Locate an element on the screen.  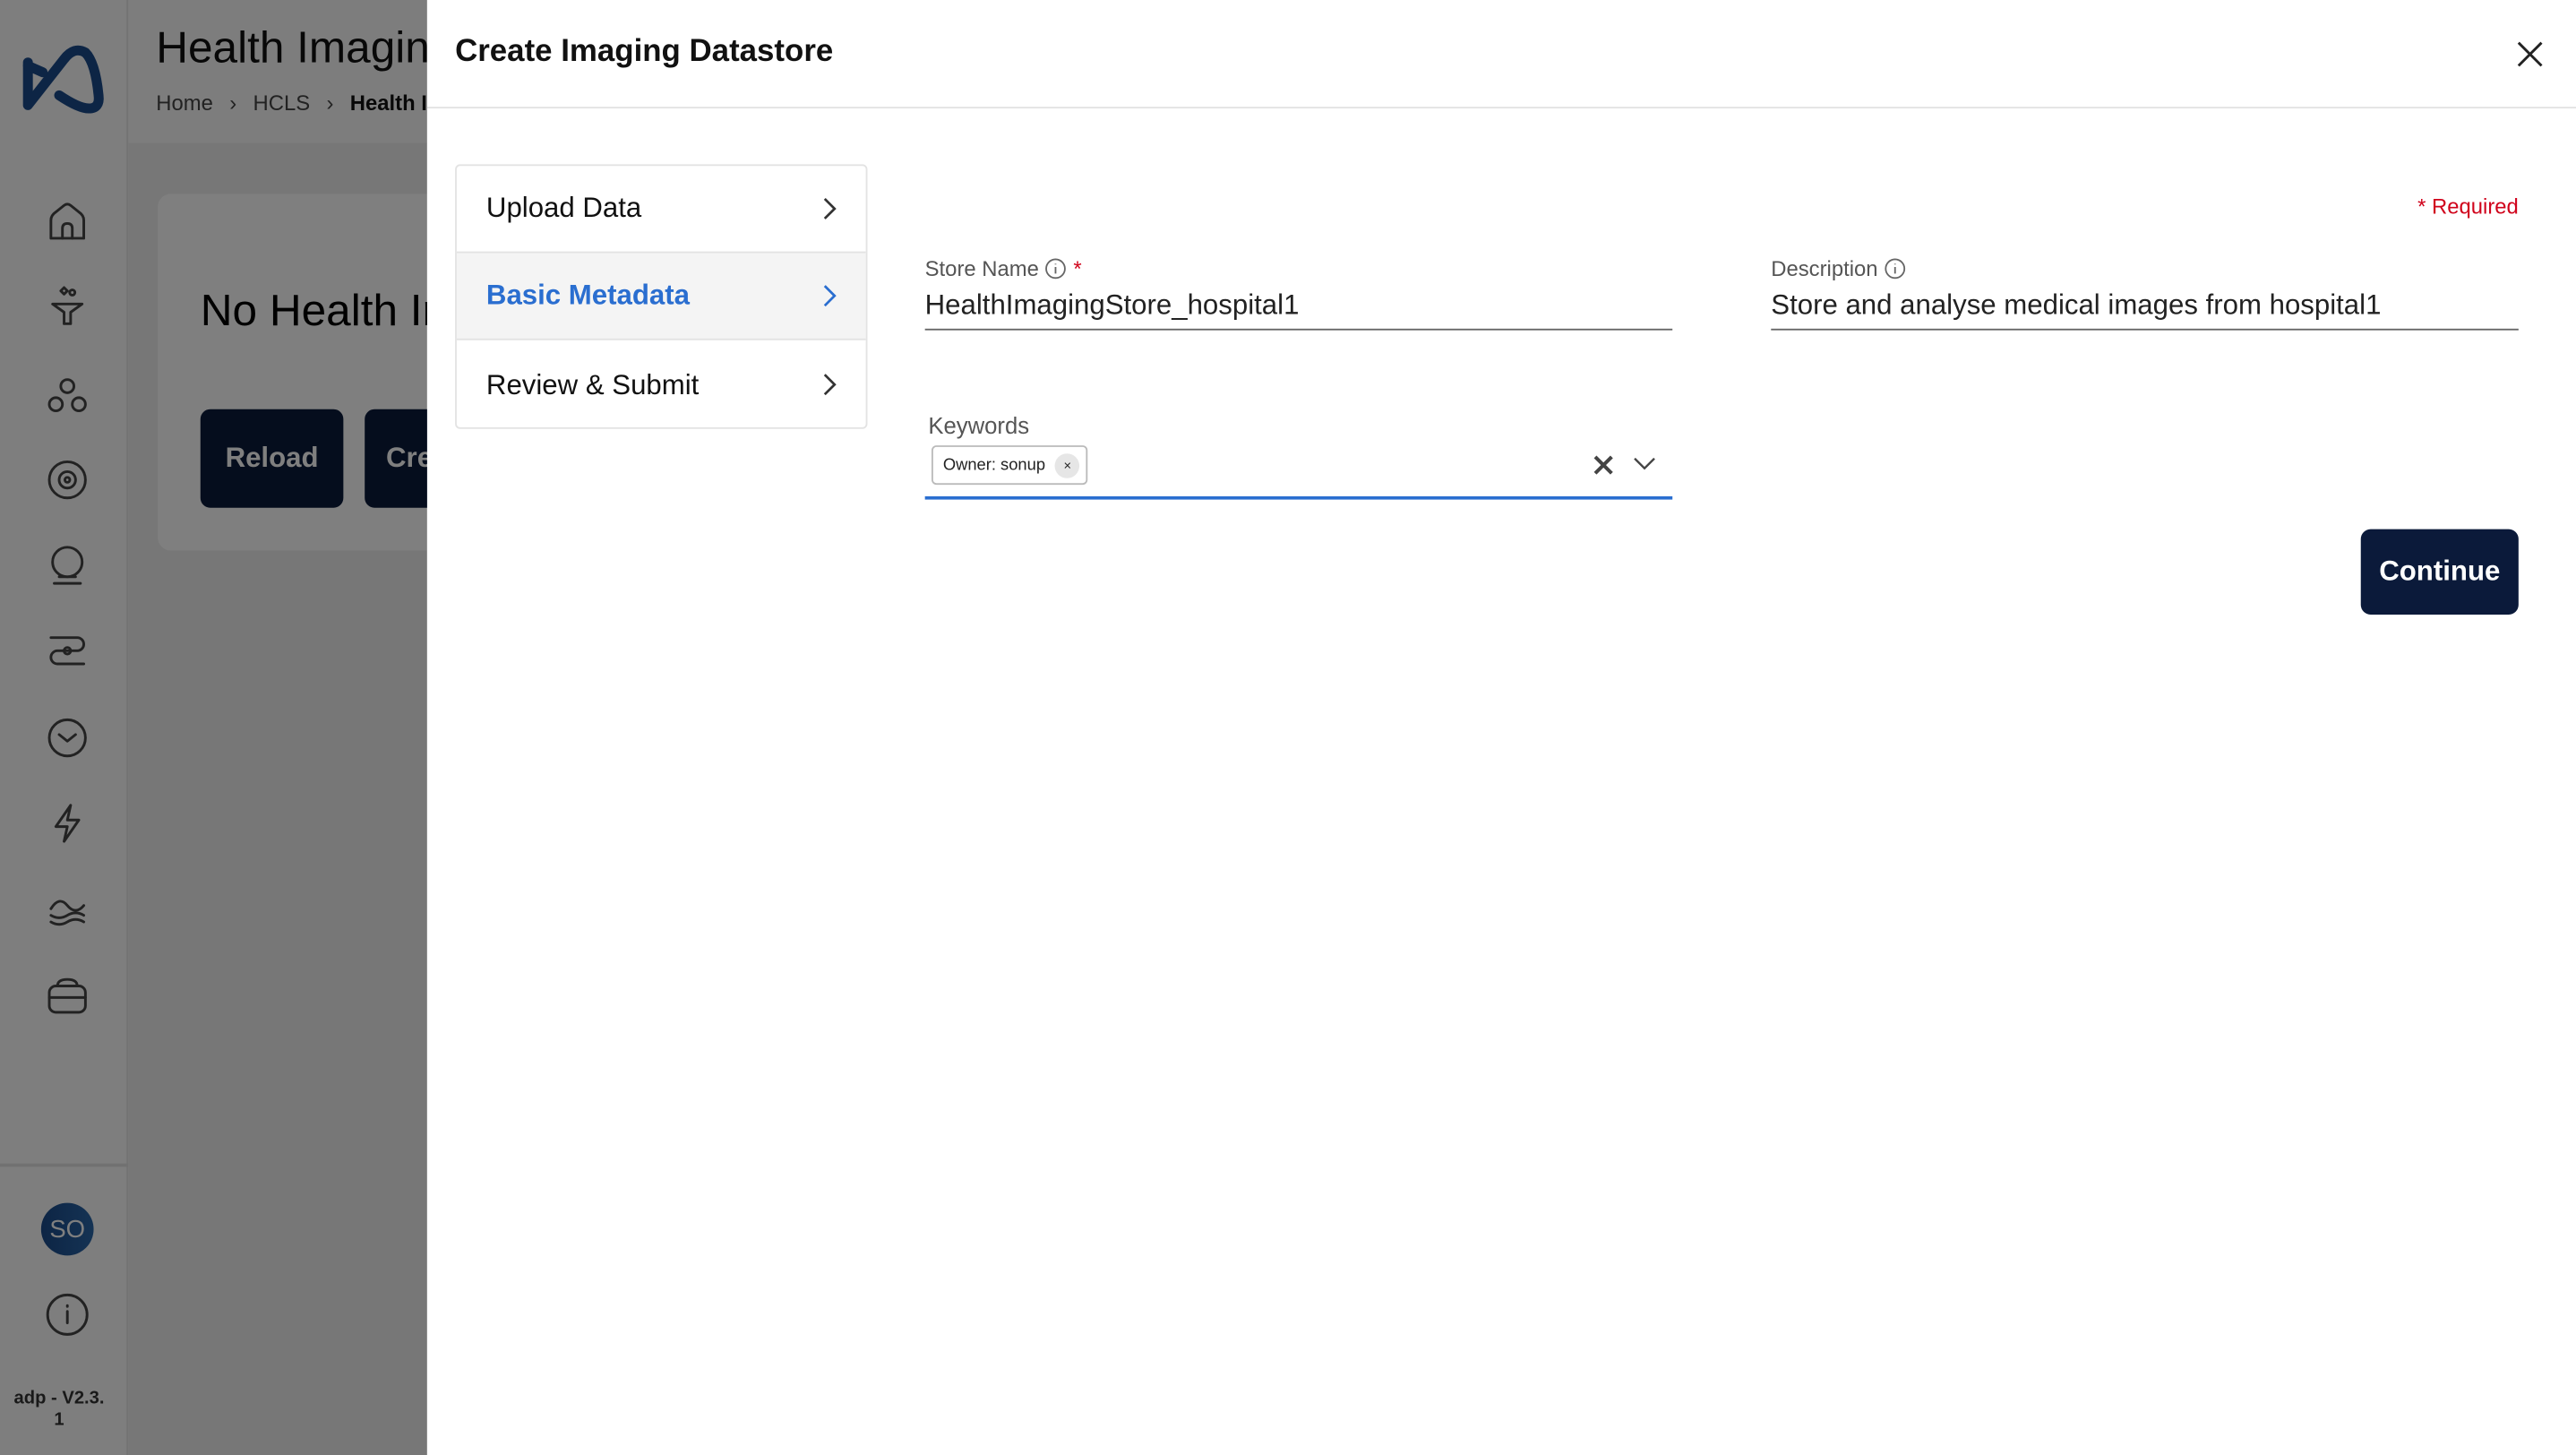
required-note: * Required is located at coordinates (2468, 207).